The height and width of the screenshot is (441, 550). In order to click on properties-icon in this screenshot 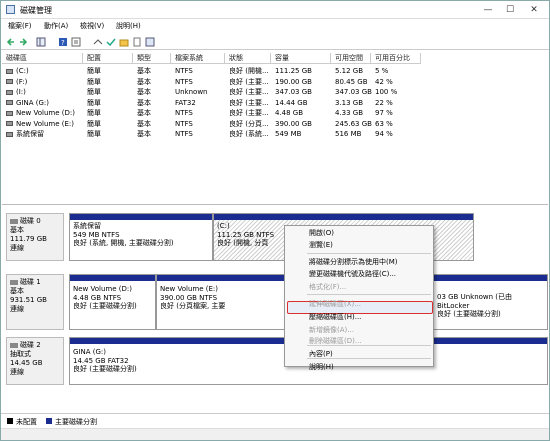, I will do `click(76, 42)`.